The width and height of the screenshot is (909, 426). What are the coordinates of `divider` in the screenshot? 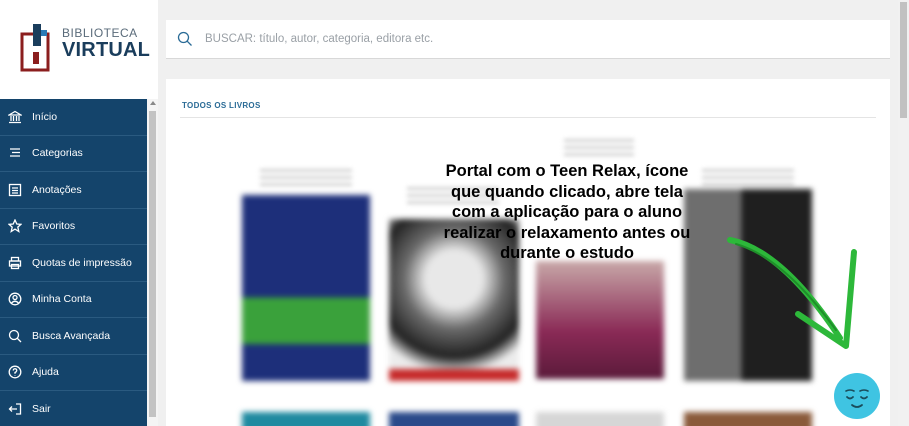 It's located at (528, 117).